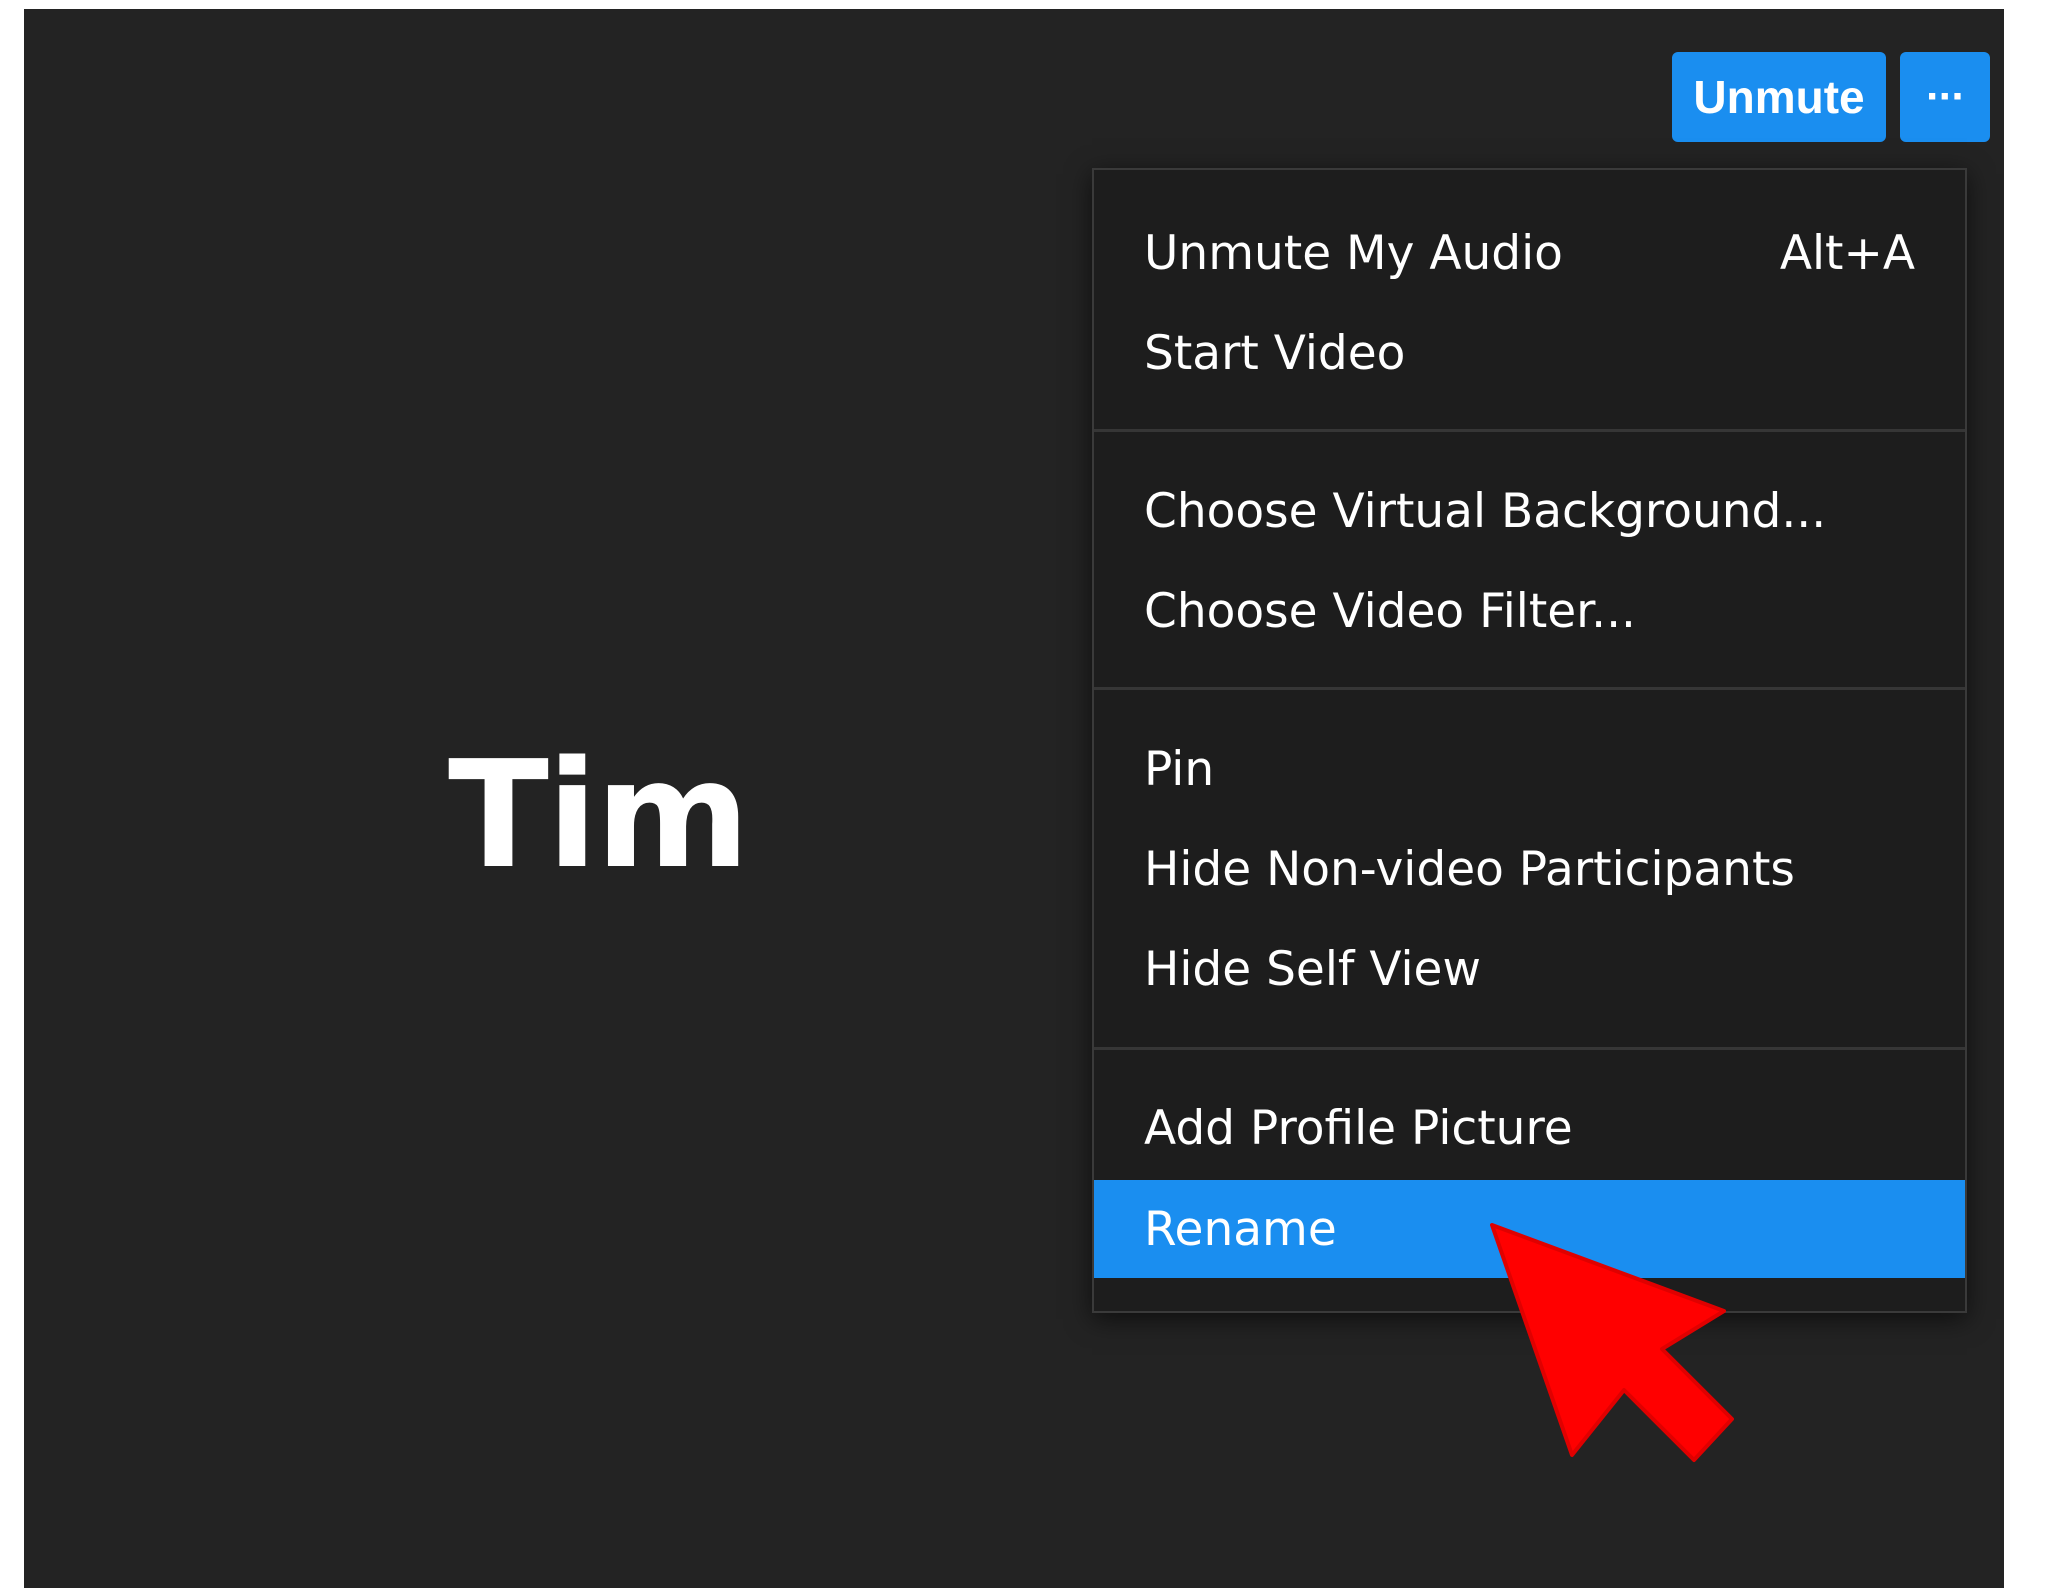 The height and width of the screenshot is (1588, 2047). I want to click on menu-item-label: Start Video, so click(1275, 353).